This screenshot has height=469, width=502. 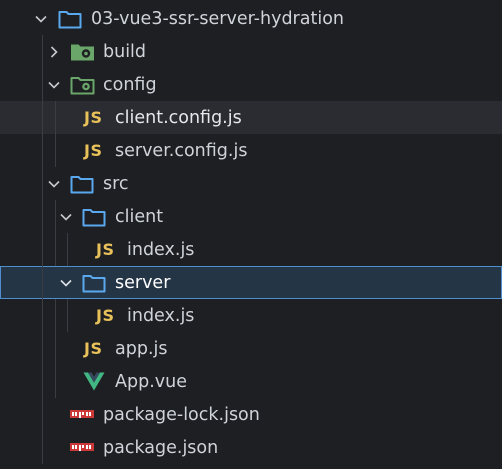 What do you see at coordinates (251, 84) in the screenshot?
I see `tree-item-config: config` at bounding box center [251, 84].